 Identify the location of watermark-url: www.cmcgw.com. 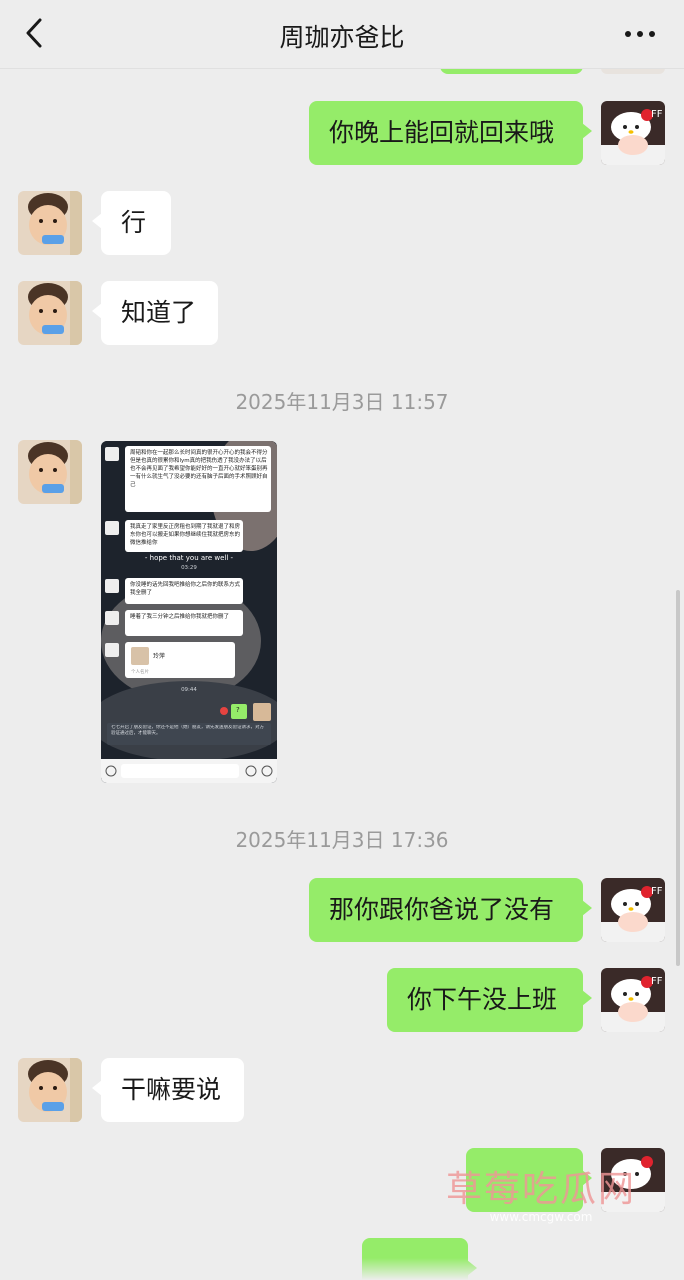
(541, 1217).